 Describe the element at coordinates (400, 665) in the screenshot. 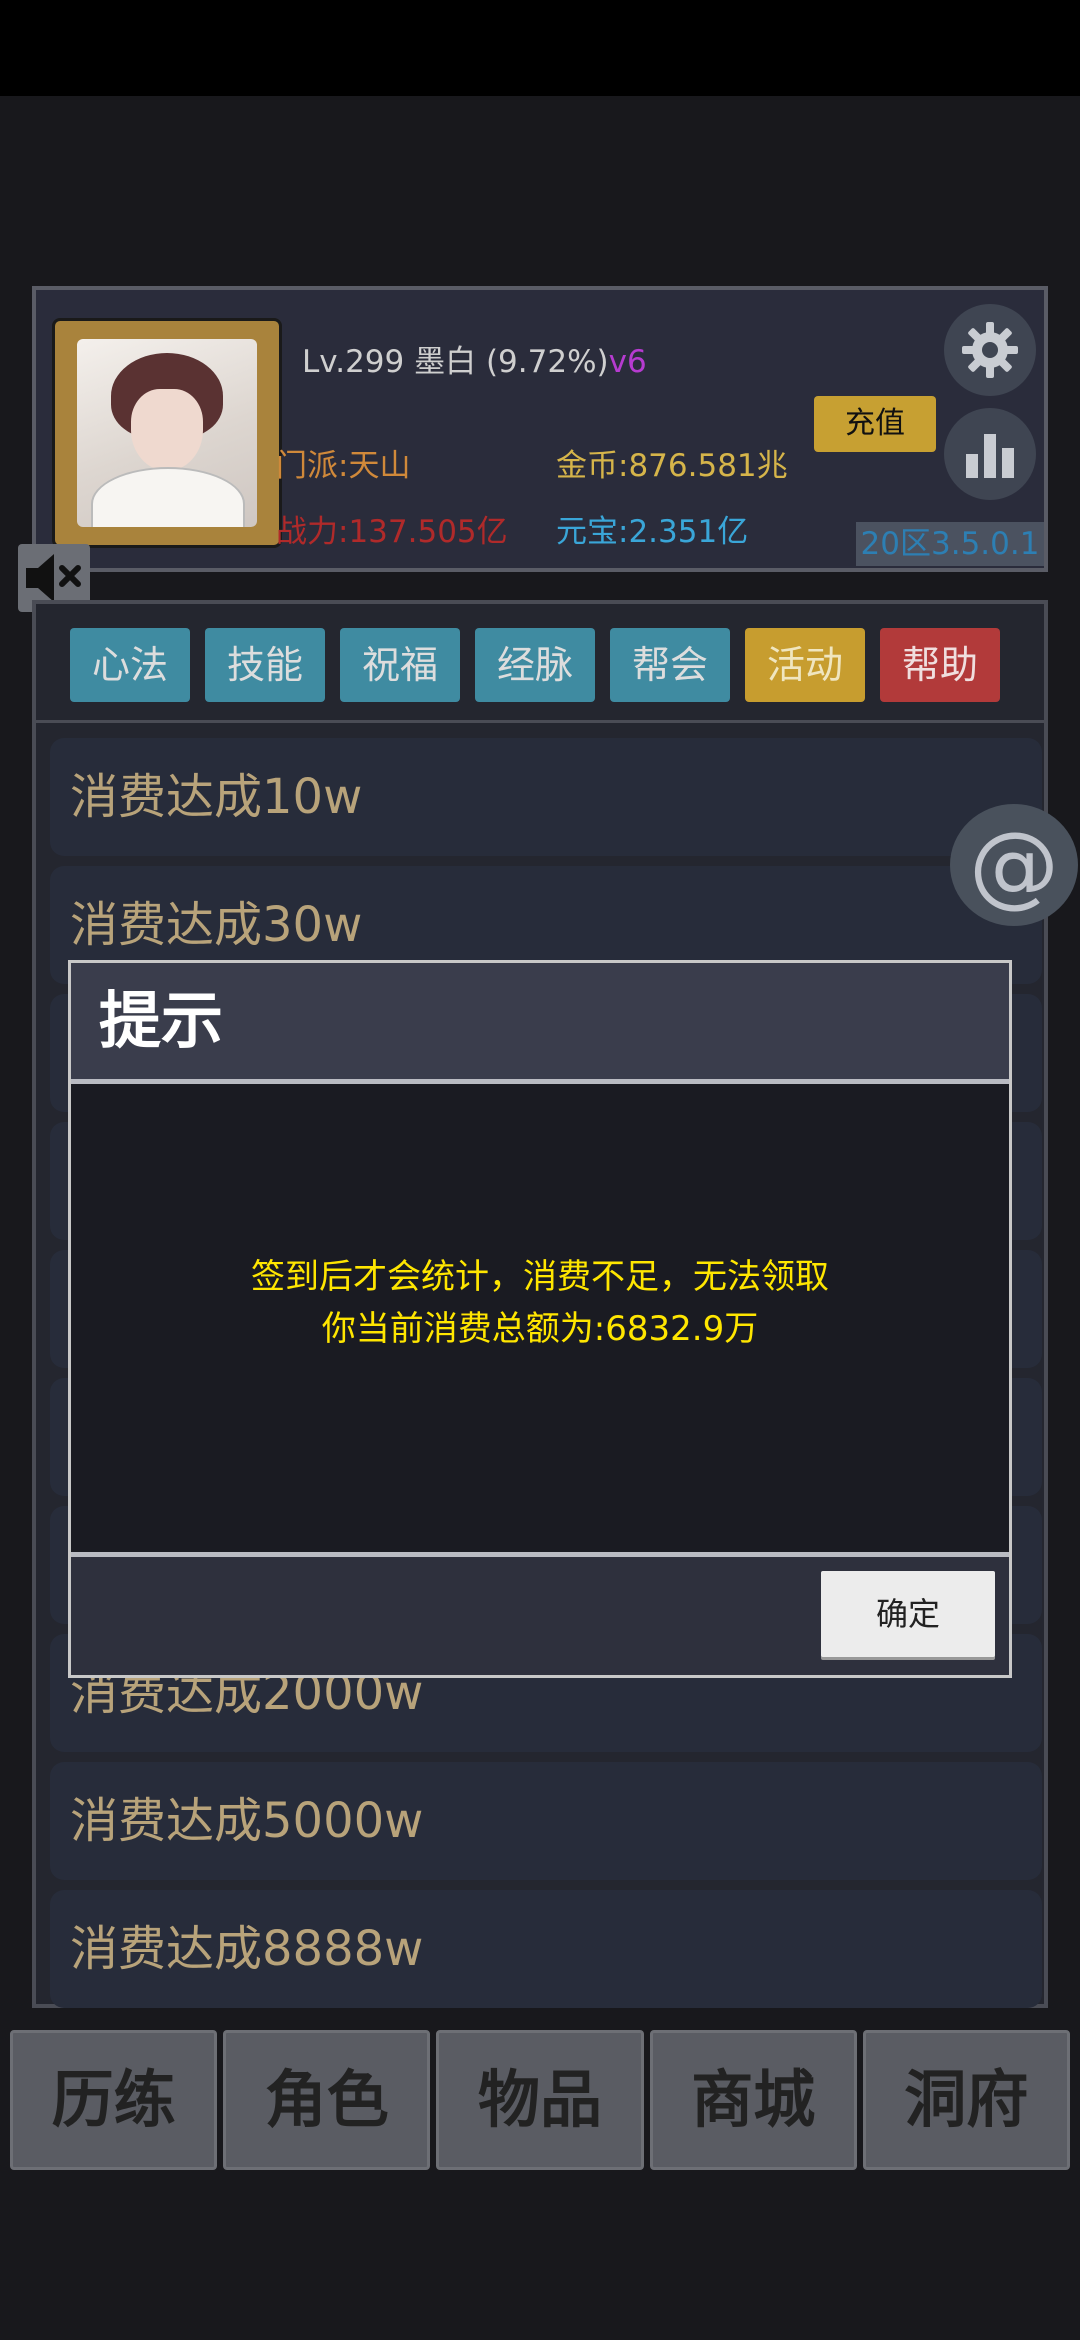

I see `tab-blessing: 祝福` at that location.